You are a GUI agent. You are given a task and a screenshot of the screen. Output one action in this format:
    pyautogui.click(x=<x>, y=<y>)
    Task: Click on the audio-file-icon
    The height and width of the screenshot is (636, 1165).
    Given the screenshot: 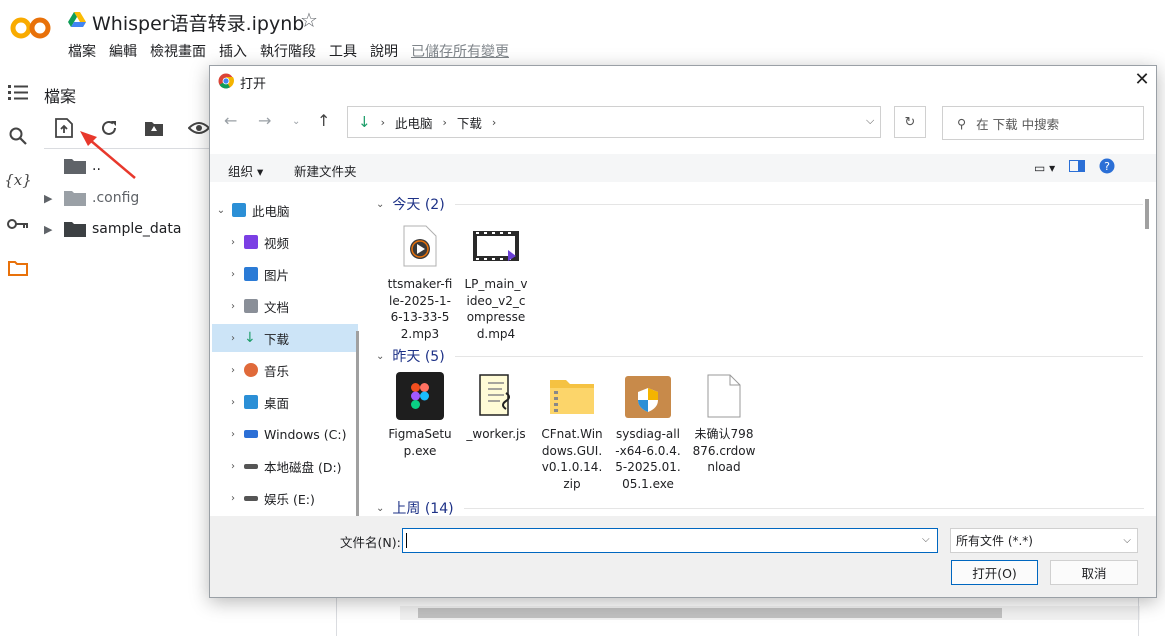 What is the action you would take?
    pyautogui.click(x=420, y=246)
    